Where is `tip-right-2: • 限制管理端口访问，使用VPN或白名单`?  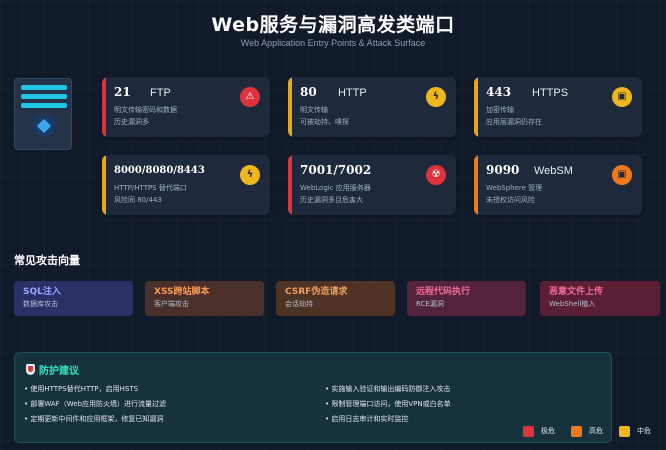 tip-right-2: • 限制管理端口访问，使用VPN或白名单 is located at coordinates (388, 404).